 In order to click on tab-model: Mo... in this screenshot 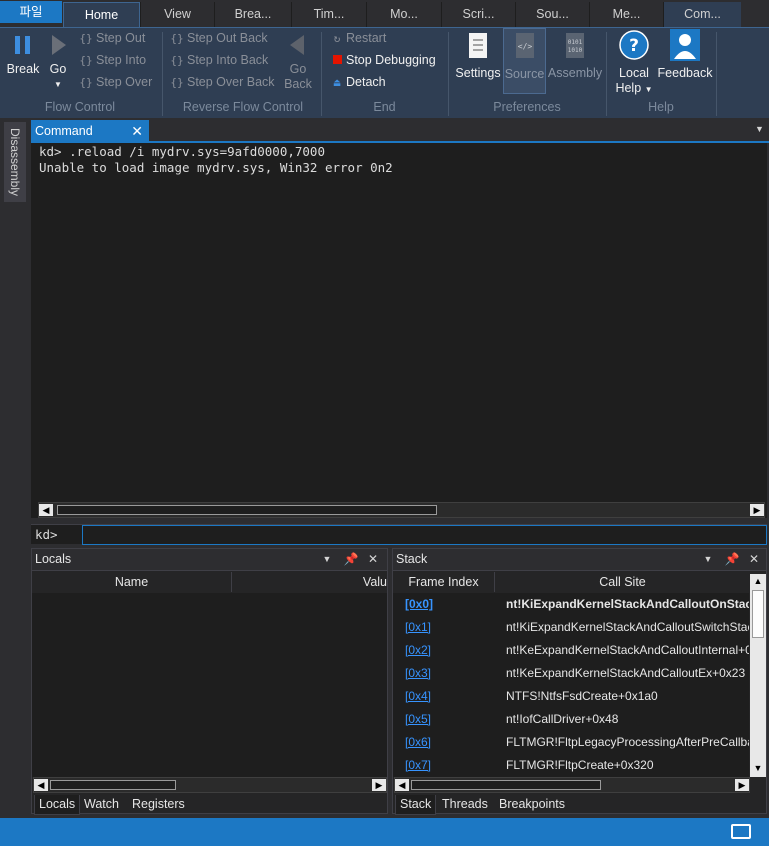, I will do `click(403, 14)`.